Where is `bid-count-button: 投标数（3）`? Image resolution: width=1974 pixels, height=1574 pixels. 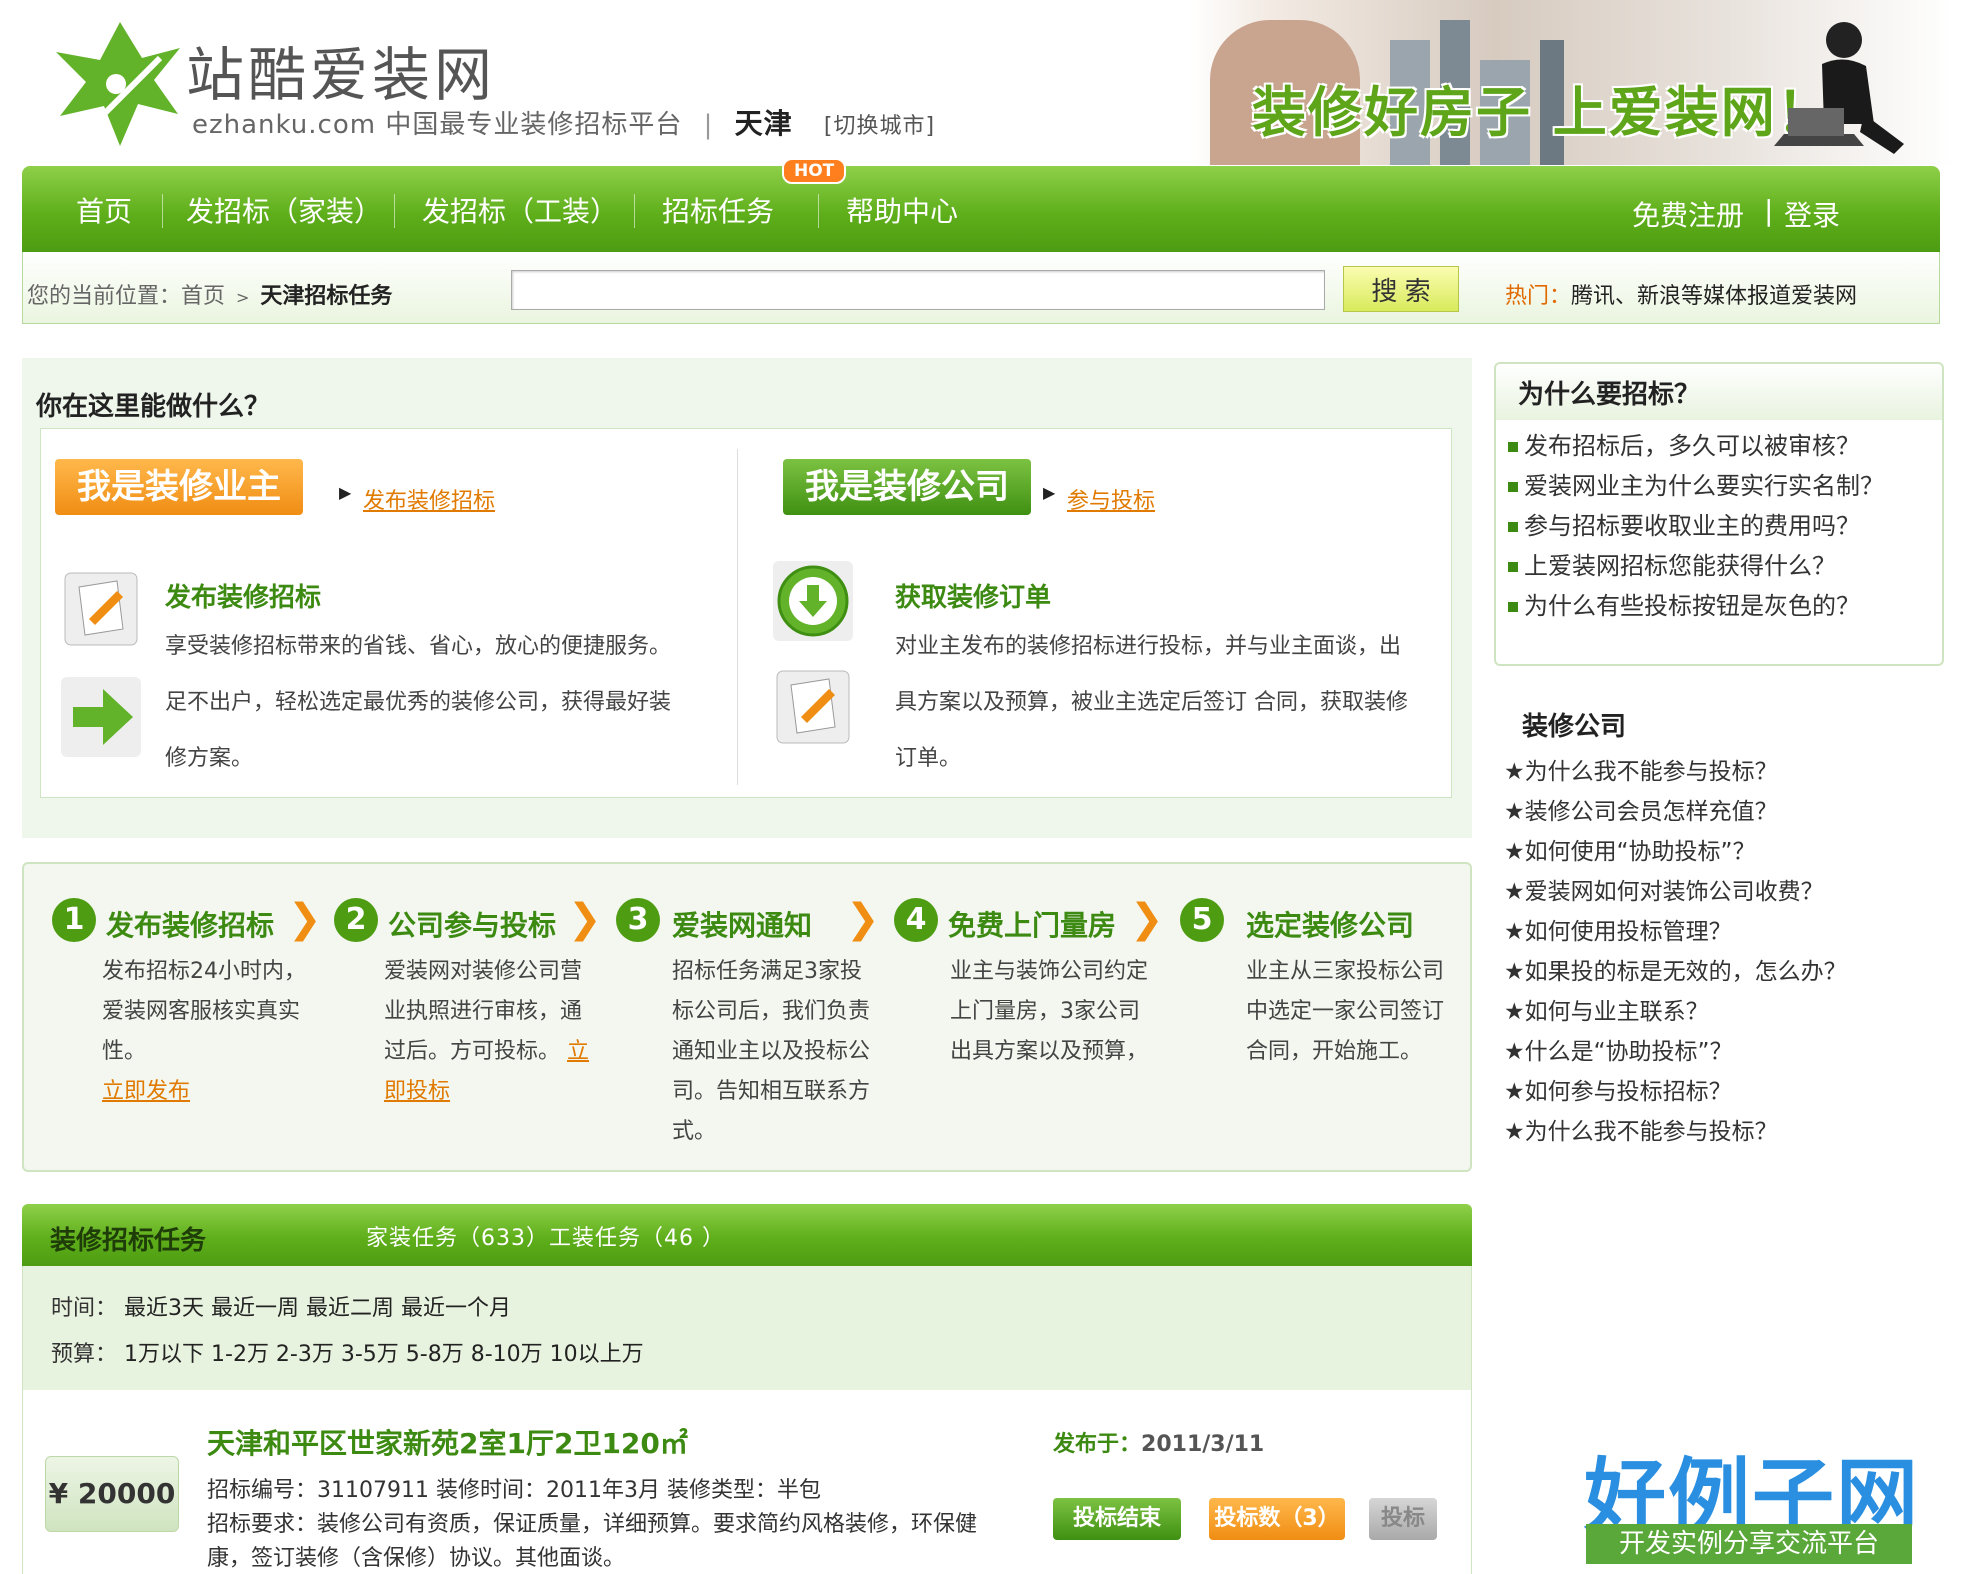
bid-count-button: 投标数（3） is located at coordinates (1277, 1519).